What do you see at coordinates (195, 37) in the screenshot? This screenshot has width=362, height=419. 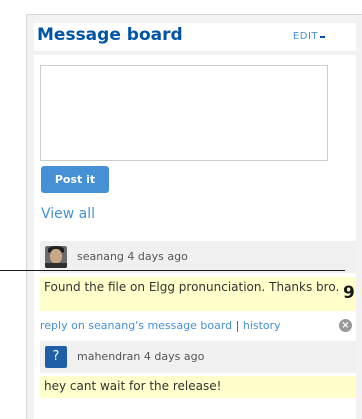 I see `widget-header: Message board EDIT` at bounding box center [195, 37].